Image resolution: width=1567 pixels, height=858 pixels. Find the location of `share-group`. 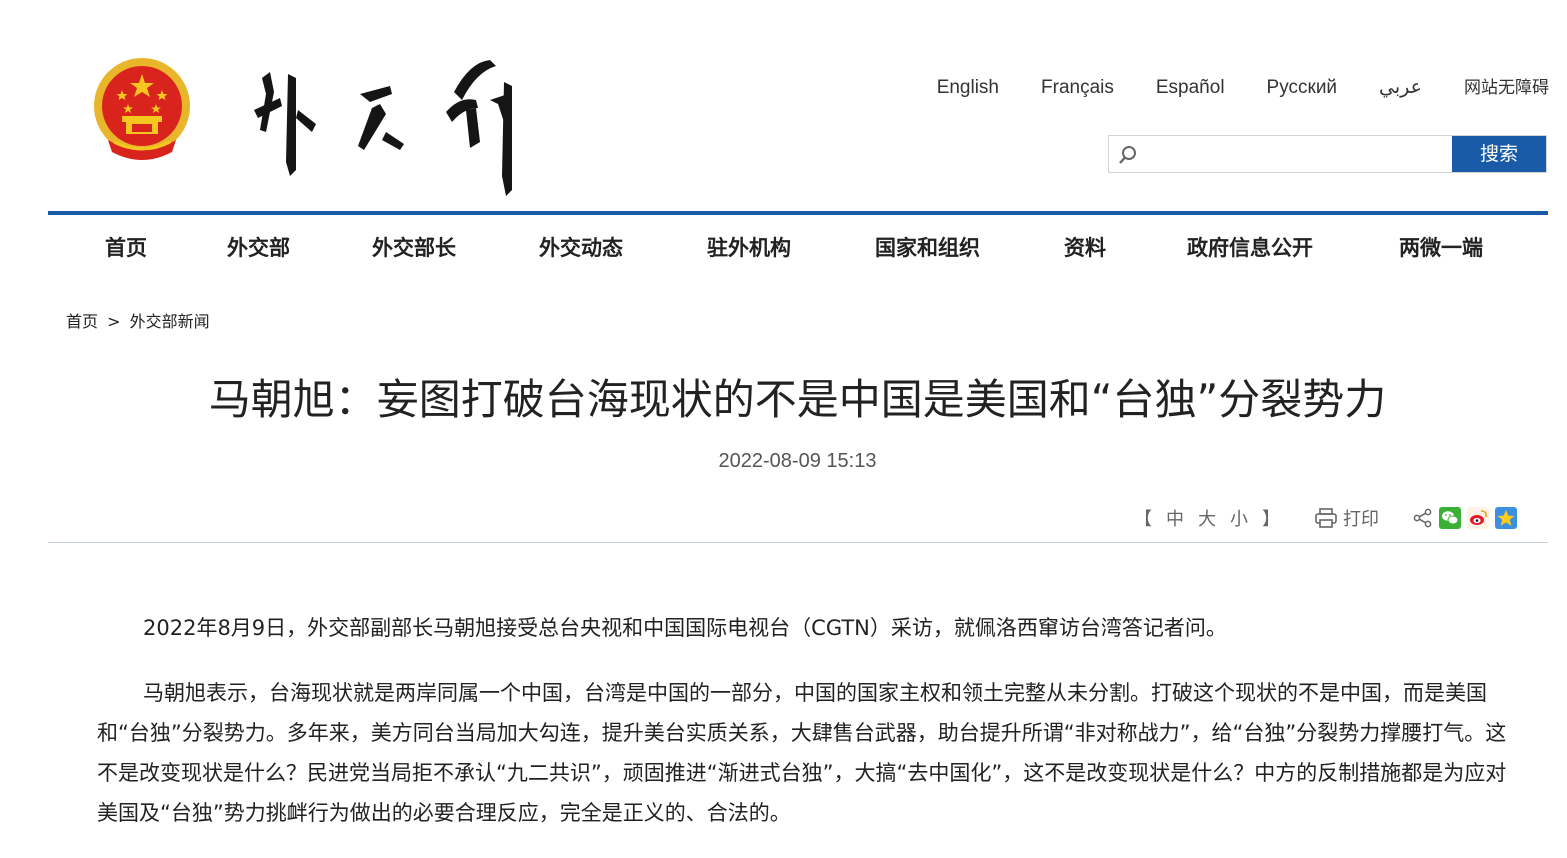

share-group is located at coordinates (1462, 518).